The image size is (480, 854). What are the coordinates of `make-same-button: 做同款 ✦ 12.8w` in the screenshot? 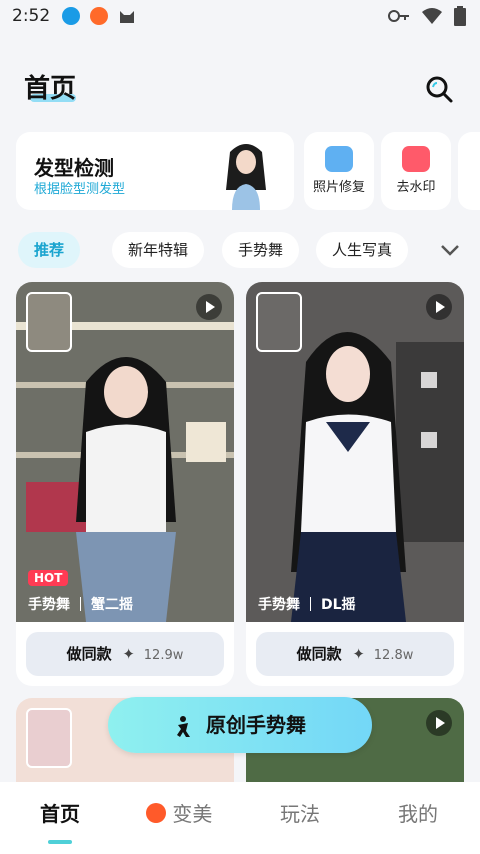 It's located at (355, 654).